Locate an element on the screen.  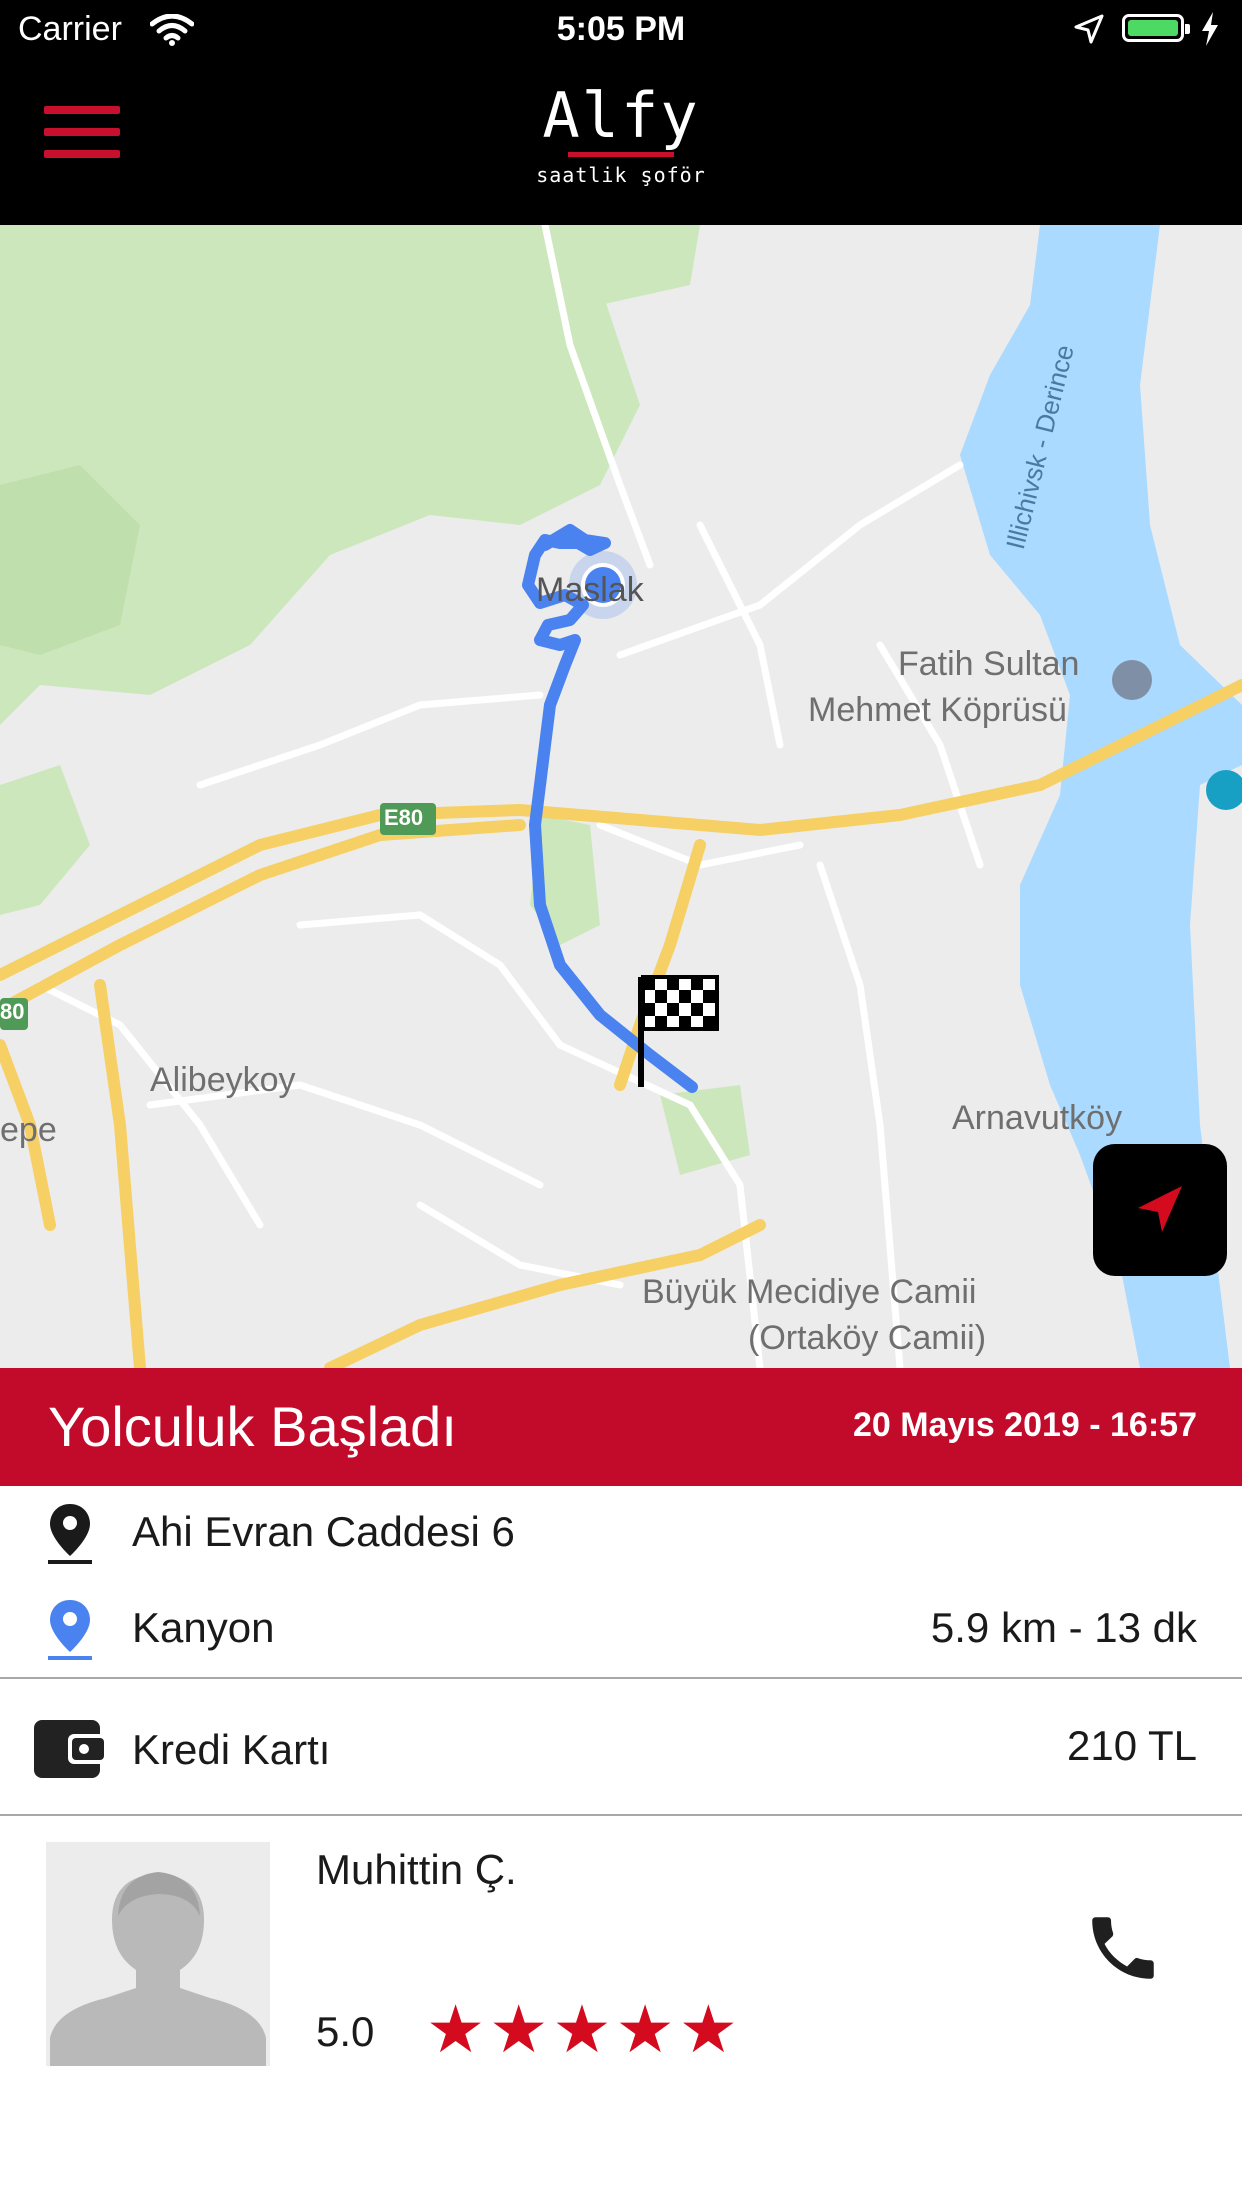
map-label-arnavutkoy: Arnavutköy is located at coordinates (1037, 1118).